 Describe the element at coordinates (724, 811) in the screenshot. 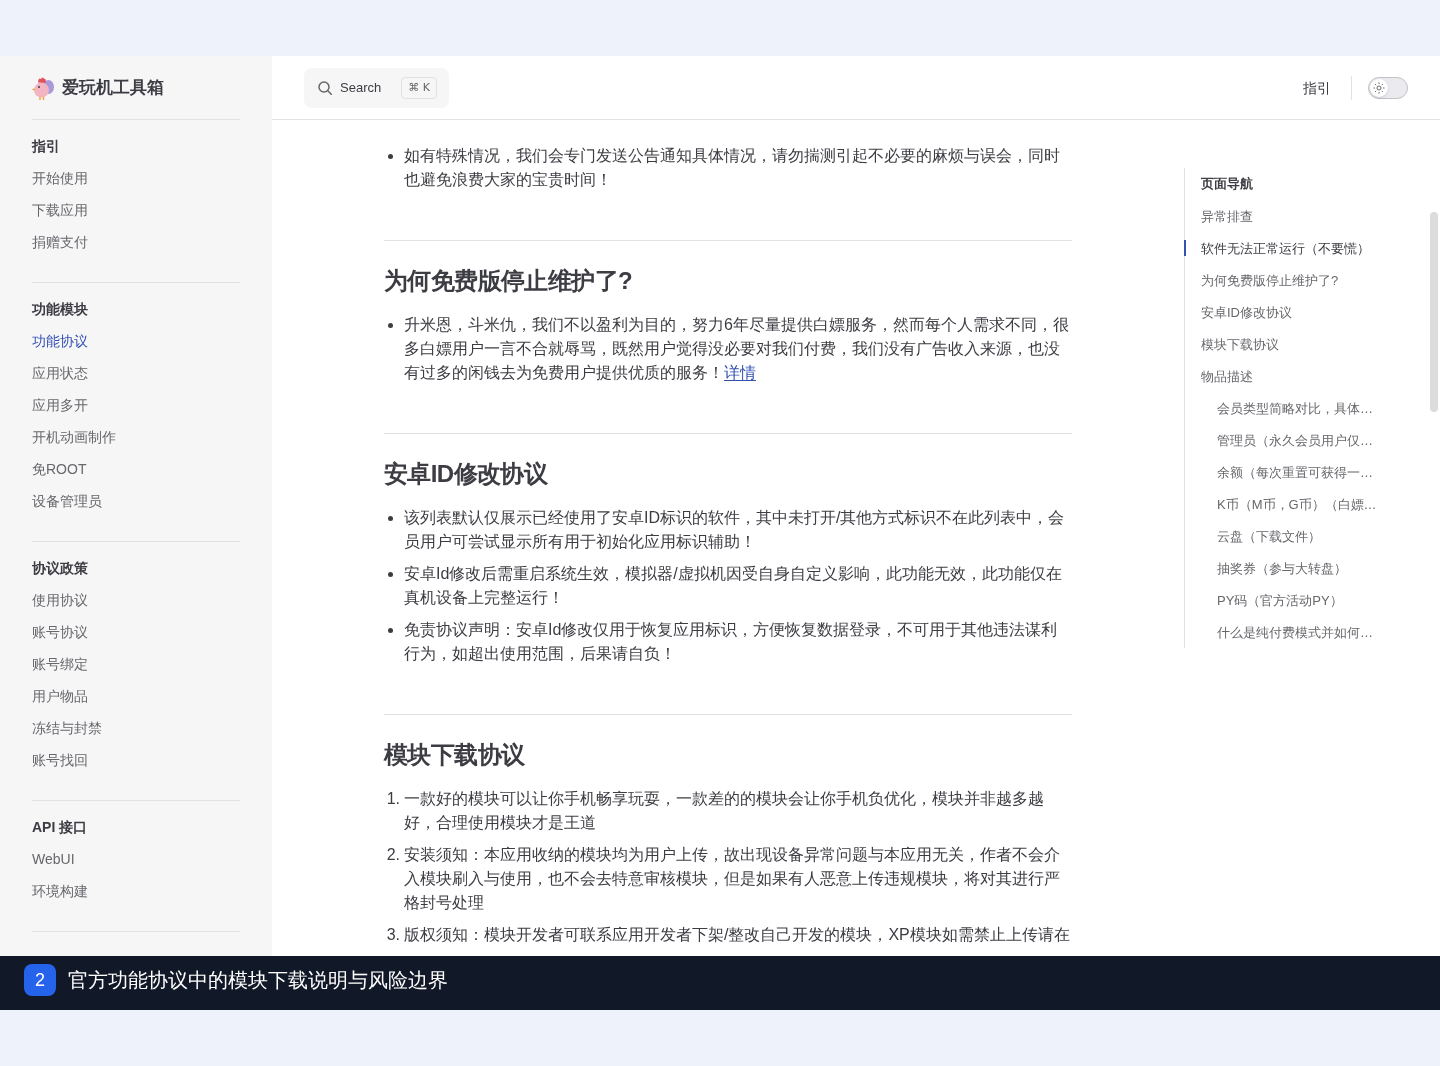

I see `list-item-text: 一款好的模块可以让你手机畅享玩耍，一款差的的模块会让你手机负优化，模块并非越多越好，合理使用模块才是王道` at that location.